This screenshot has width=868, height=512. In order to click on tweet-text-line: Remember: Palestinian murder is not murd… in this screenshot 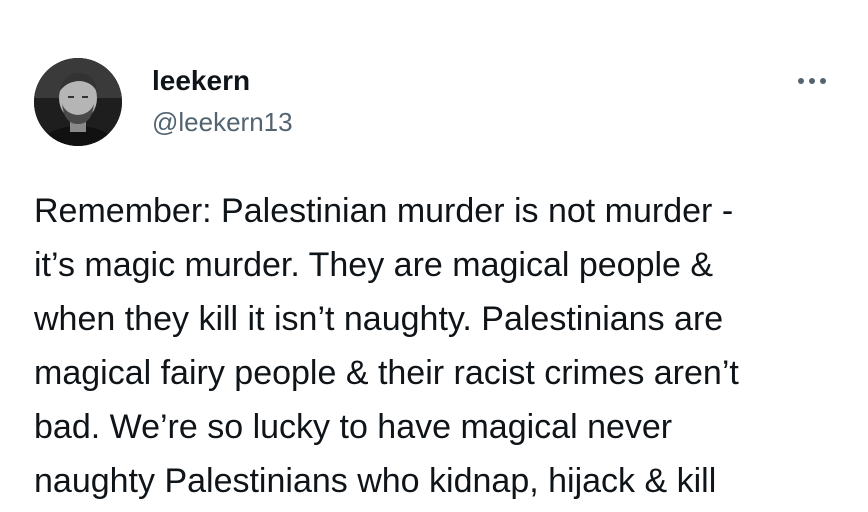, I will do `click(384, 211)`.